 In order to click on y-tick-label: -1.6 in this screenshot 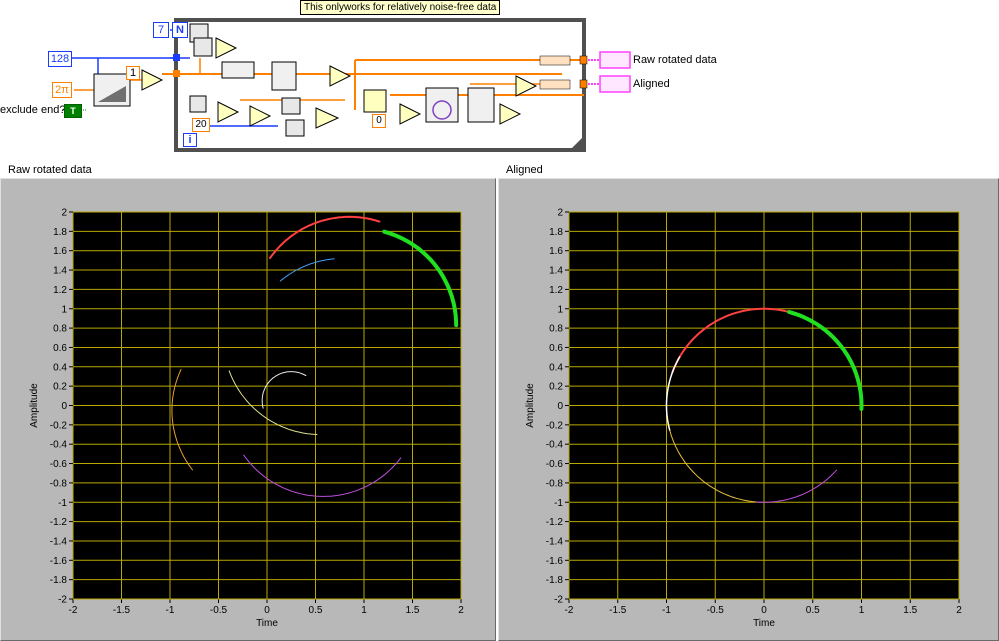, I will do `click(555, 561)`.